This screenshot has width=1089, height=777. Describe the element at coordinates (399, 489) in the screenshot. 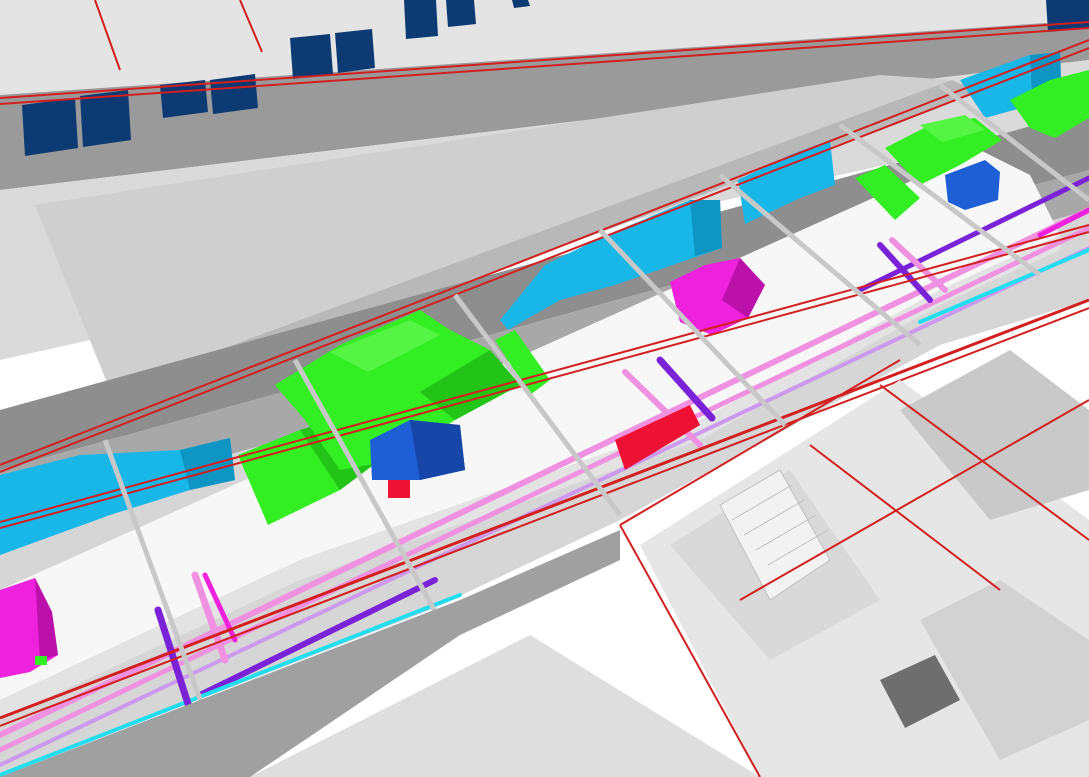

I see `red-valve-box` at that location.